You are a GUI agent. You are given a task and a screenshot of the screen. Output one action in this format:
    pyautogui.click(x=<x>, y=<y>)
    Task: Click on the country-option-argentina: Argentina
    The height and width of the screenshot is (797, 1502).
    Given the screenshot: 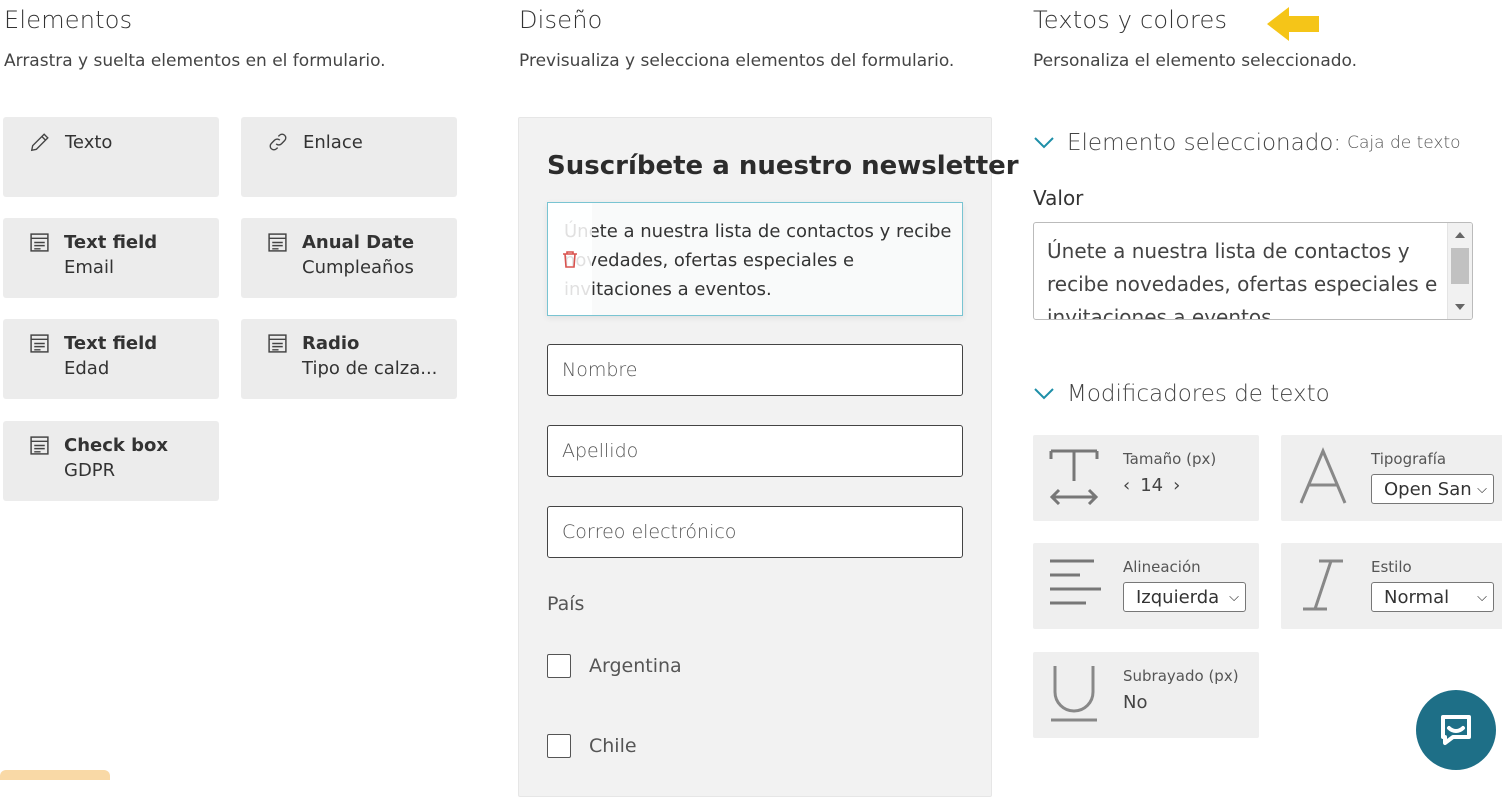 What is the action you would take?
    pyautogui.click(x=614, y=666)
    